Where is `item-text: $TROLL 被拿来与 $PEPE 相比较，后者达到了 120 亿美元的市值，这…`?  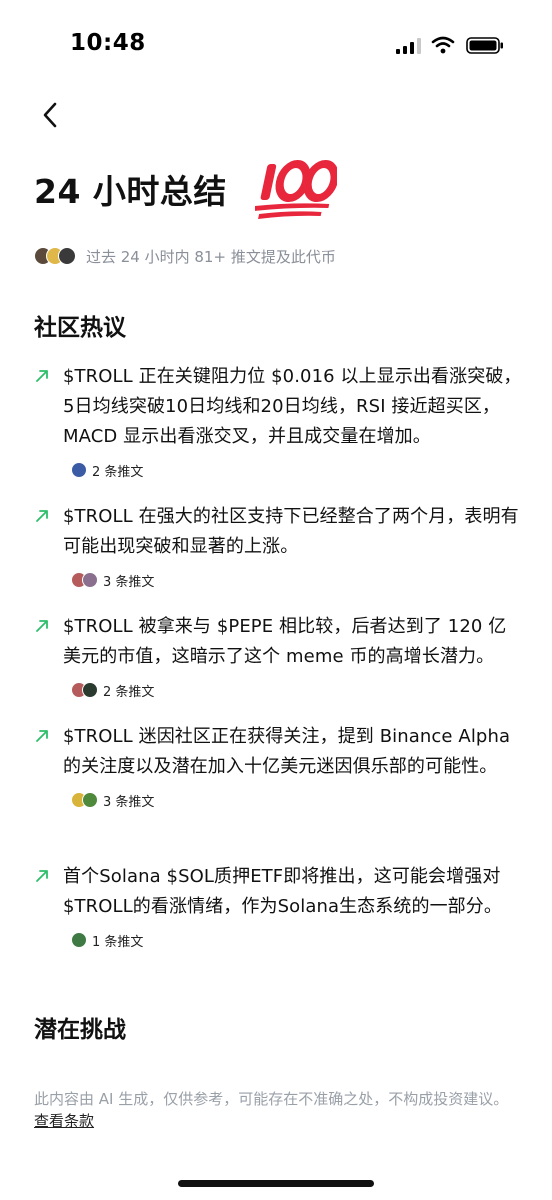 item-text: $TROLL 被拿来与 $PEPE 相比较，后者达到了 120 亿美元的市值，这… is located at coordinates (285, 641).